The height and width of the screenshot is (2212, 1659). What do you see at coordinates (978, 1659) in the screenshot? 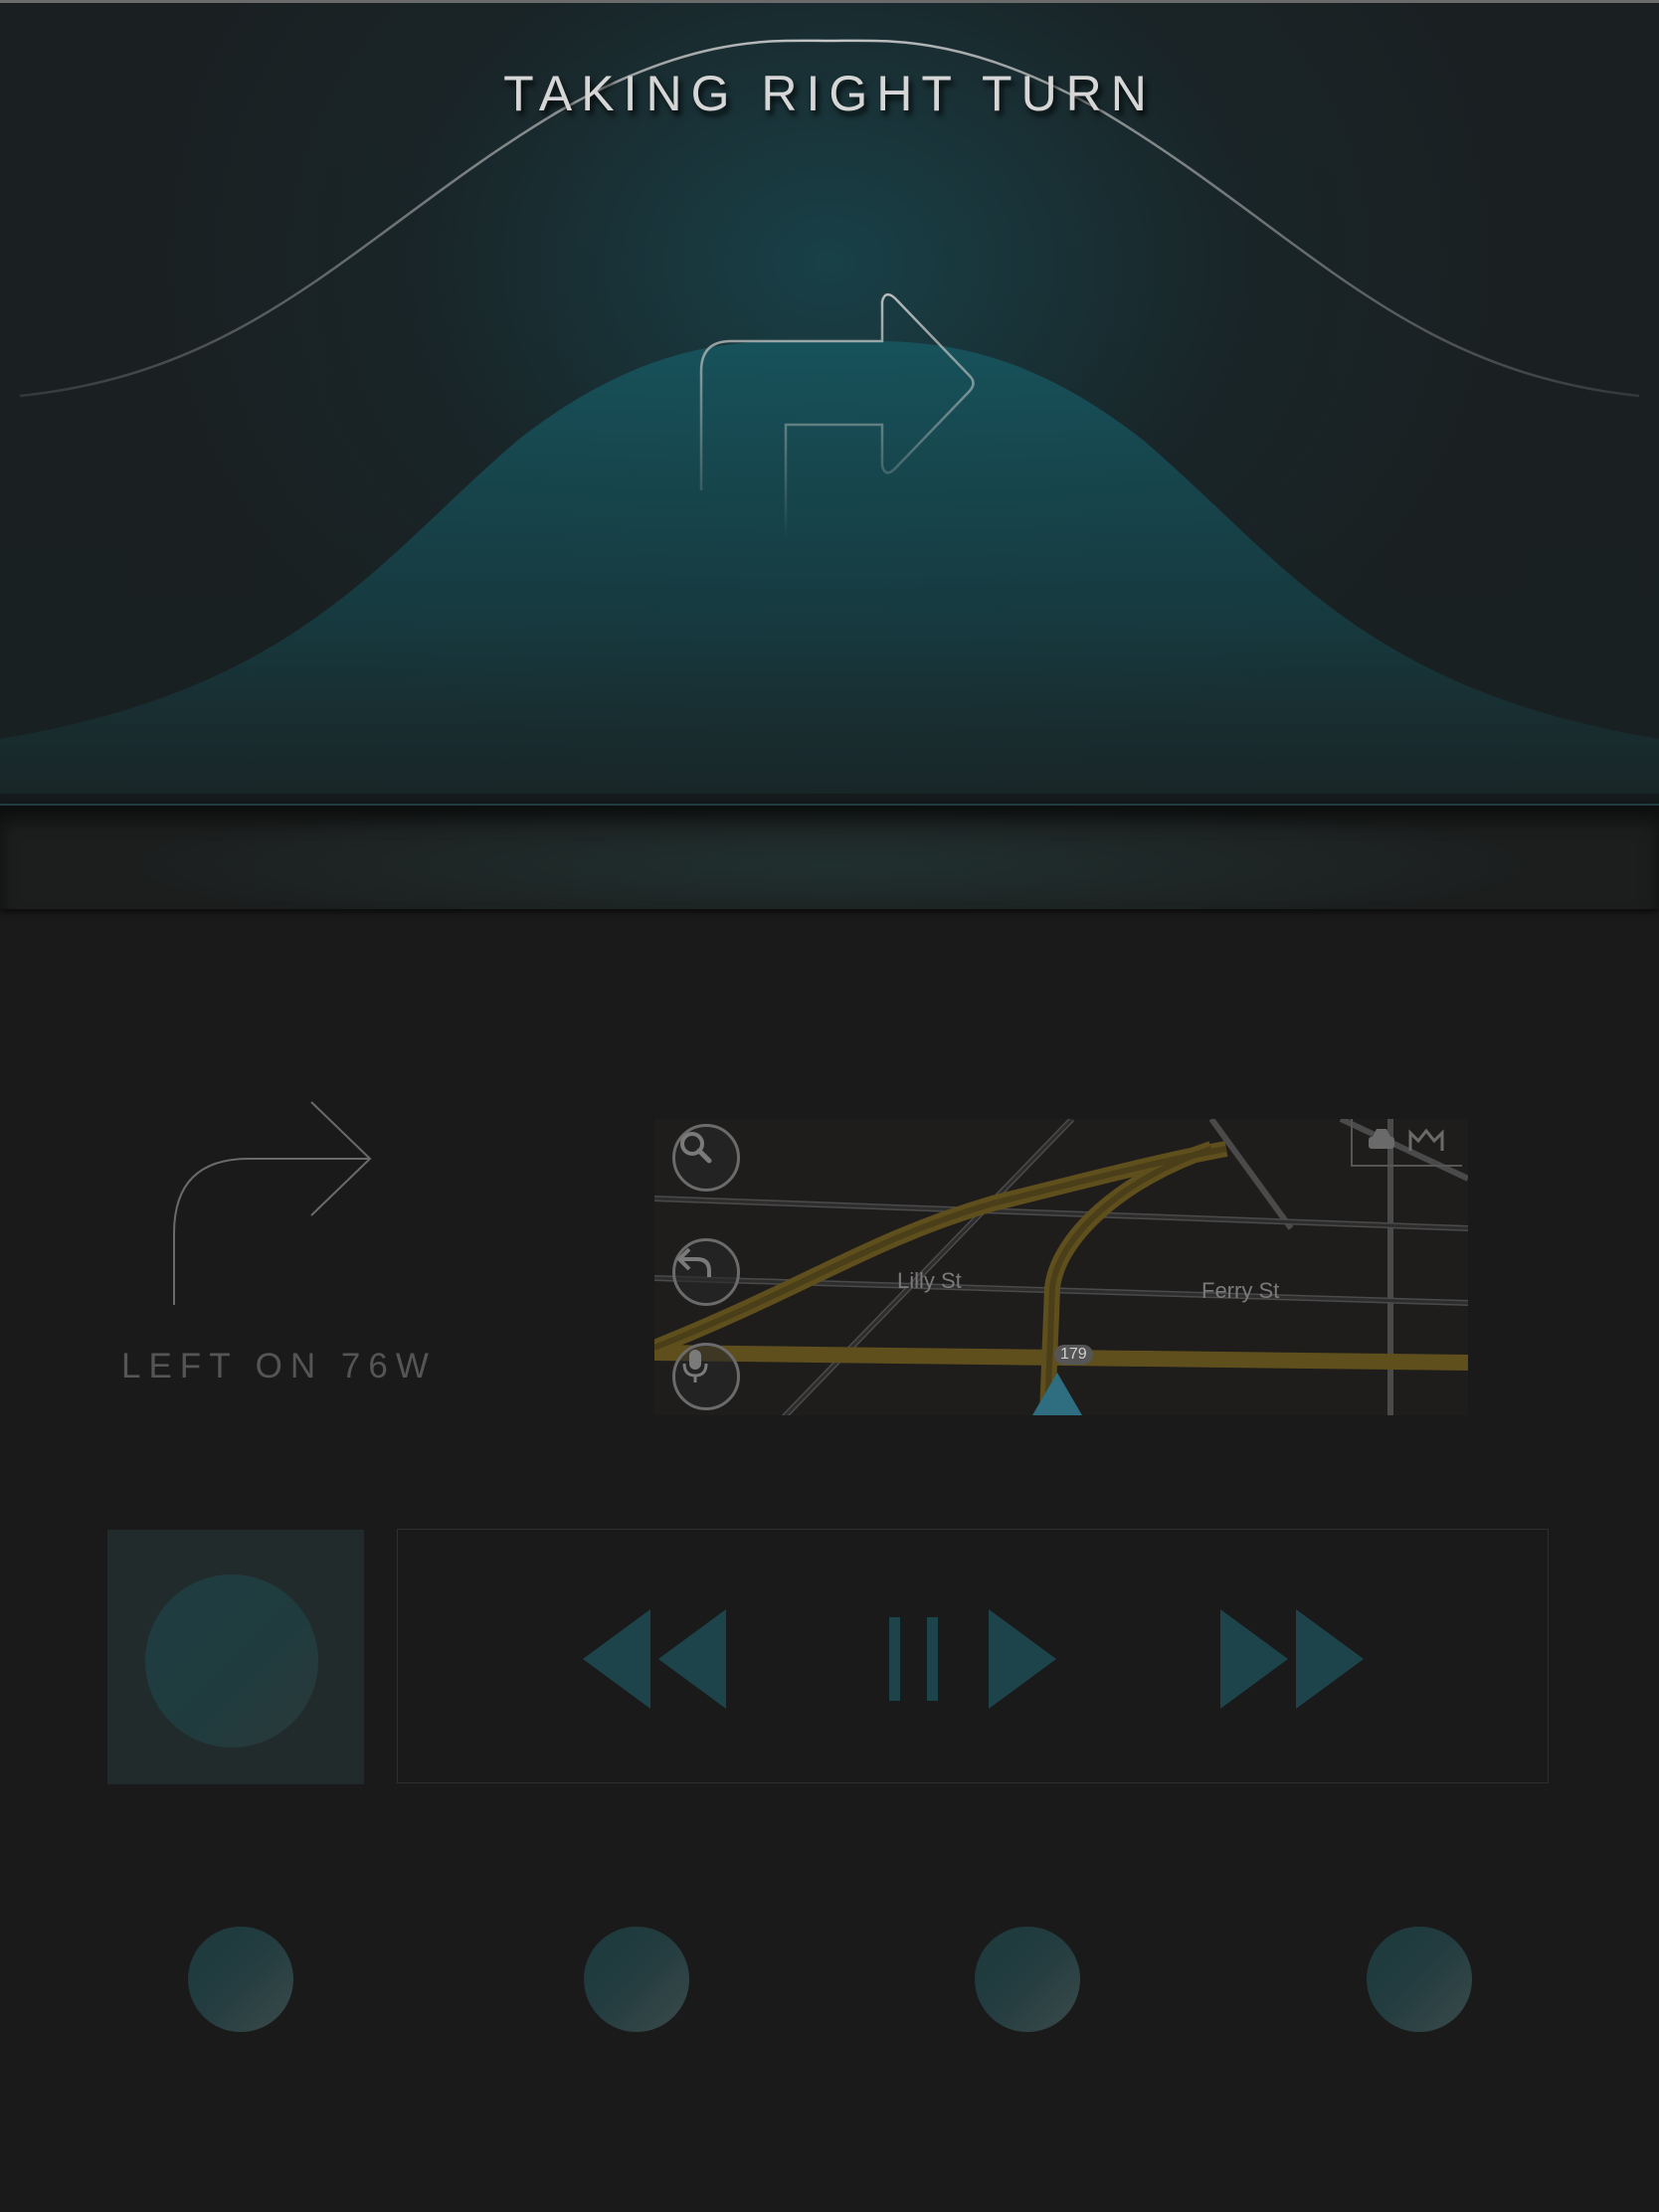
I see `play-pause-icon` at bounding box center [978, 1659].